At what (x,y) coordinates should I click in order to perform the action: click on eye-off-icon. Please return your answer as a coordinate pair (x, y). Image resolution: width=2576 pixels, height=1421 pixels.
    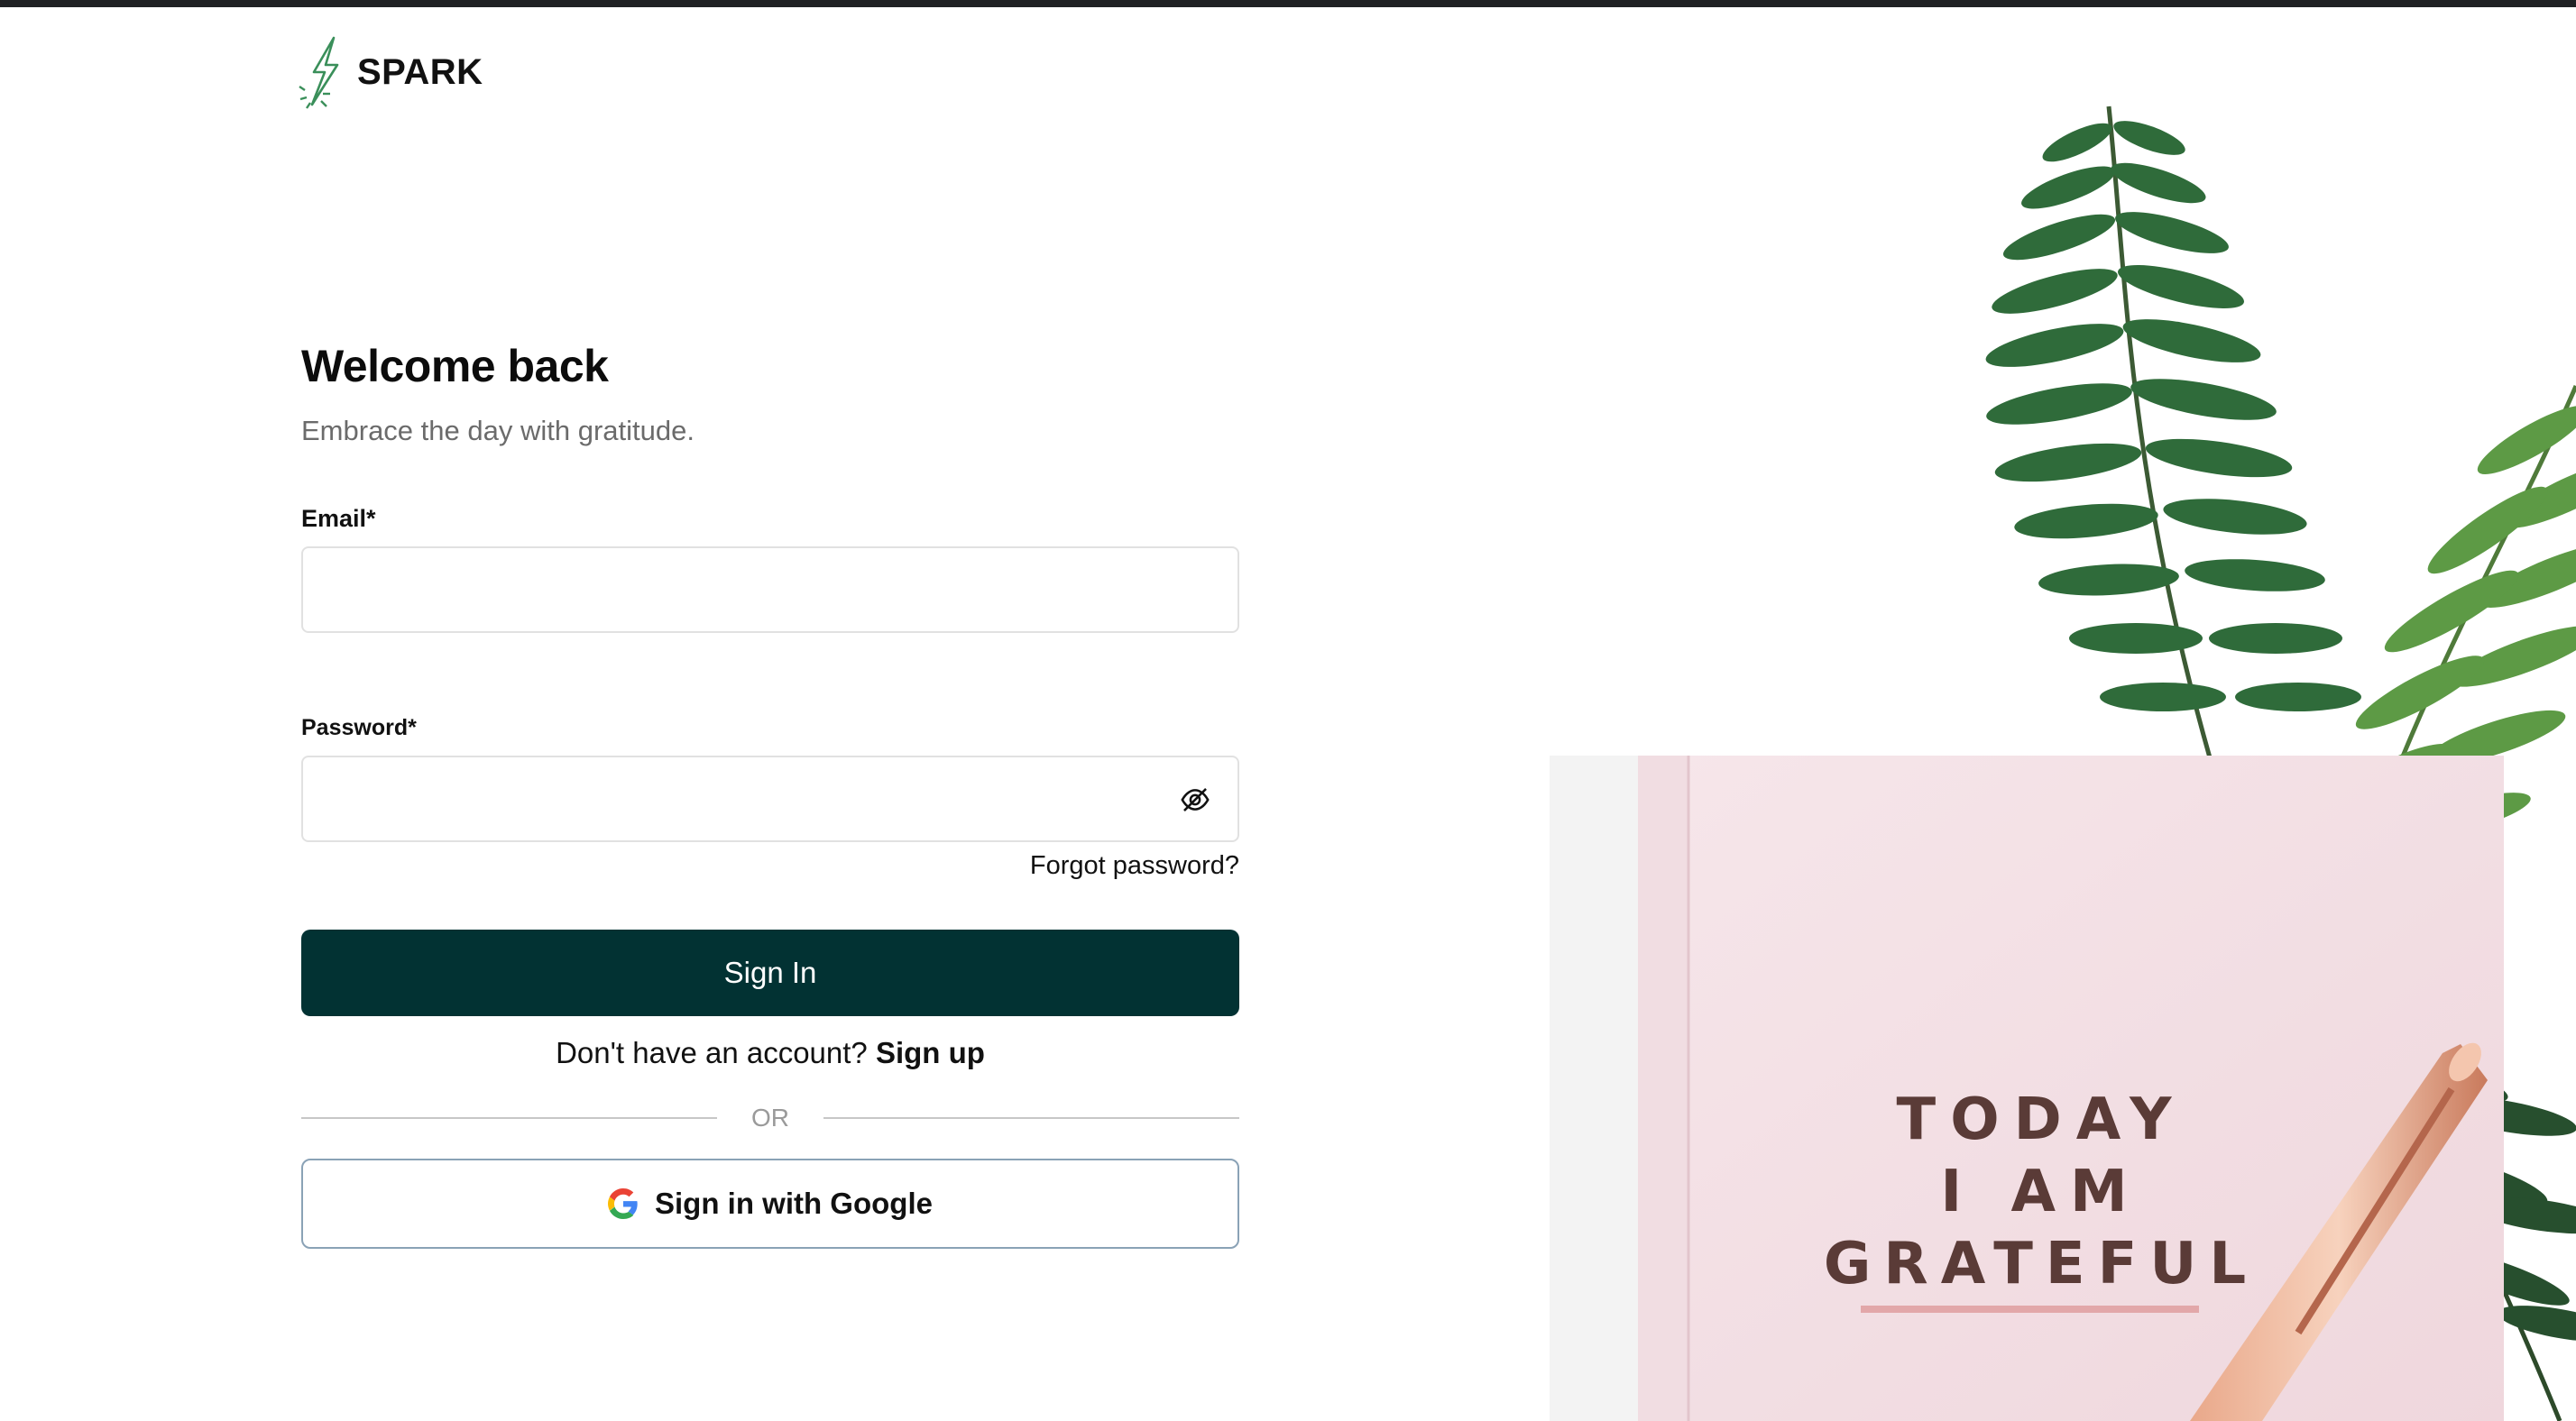
    Looking at the image, I should click on (1195, 799).